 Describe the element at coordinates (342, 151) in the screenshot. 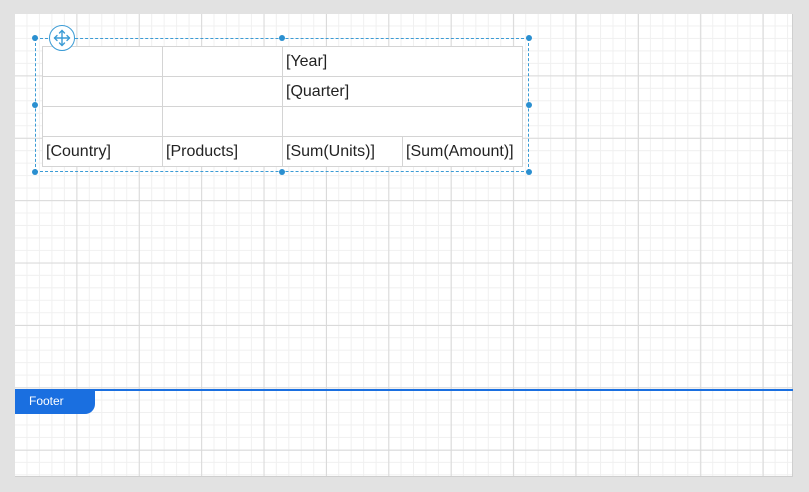

I see `sum-units-cell: [Sum(Units)]` at that location.